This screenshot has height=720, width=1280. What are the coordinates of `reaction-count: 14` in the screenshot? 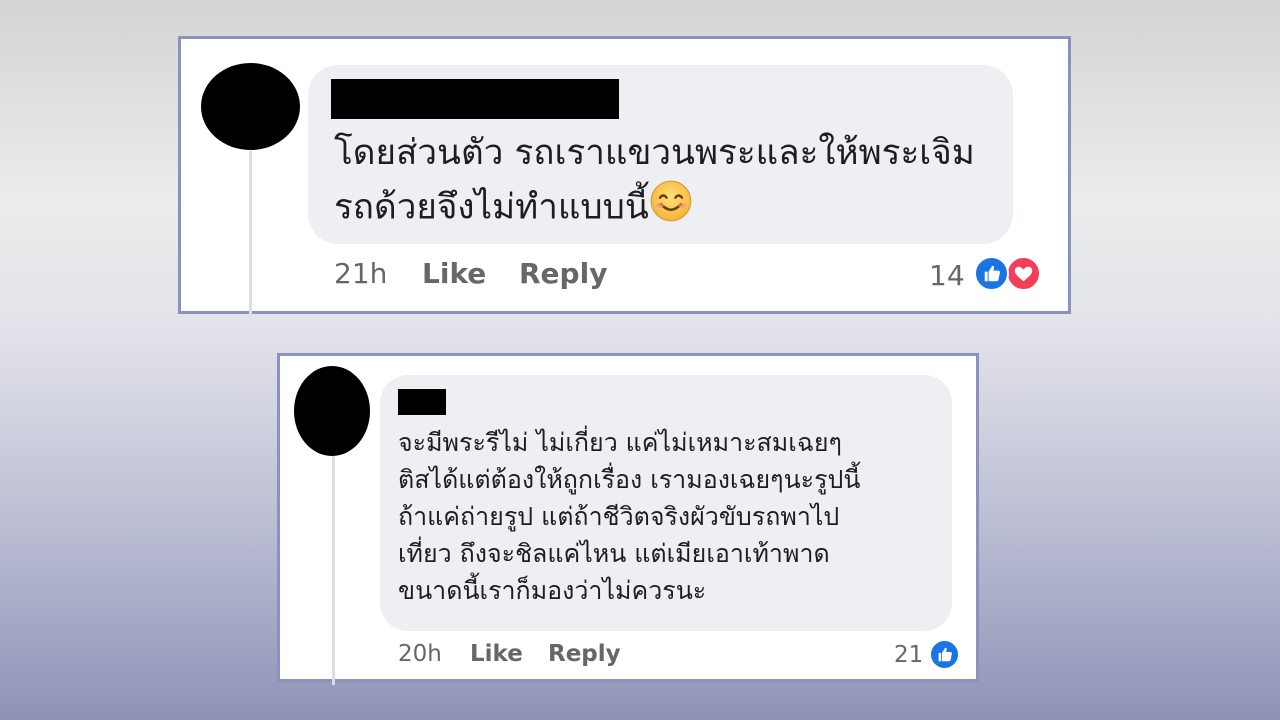 It's located at (947, 275).